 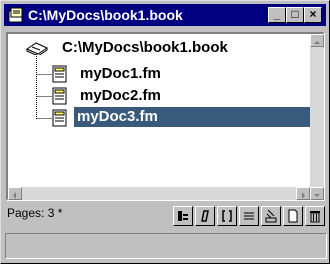 I want to click on arrow-left-icon, so click(x=14, y=195).